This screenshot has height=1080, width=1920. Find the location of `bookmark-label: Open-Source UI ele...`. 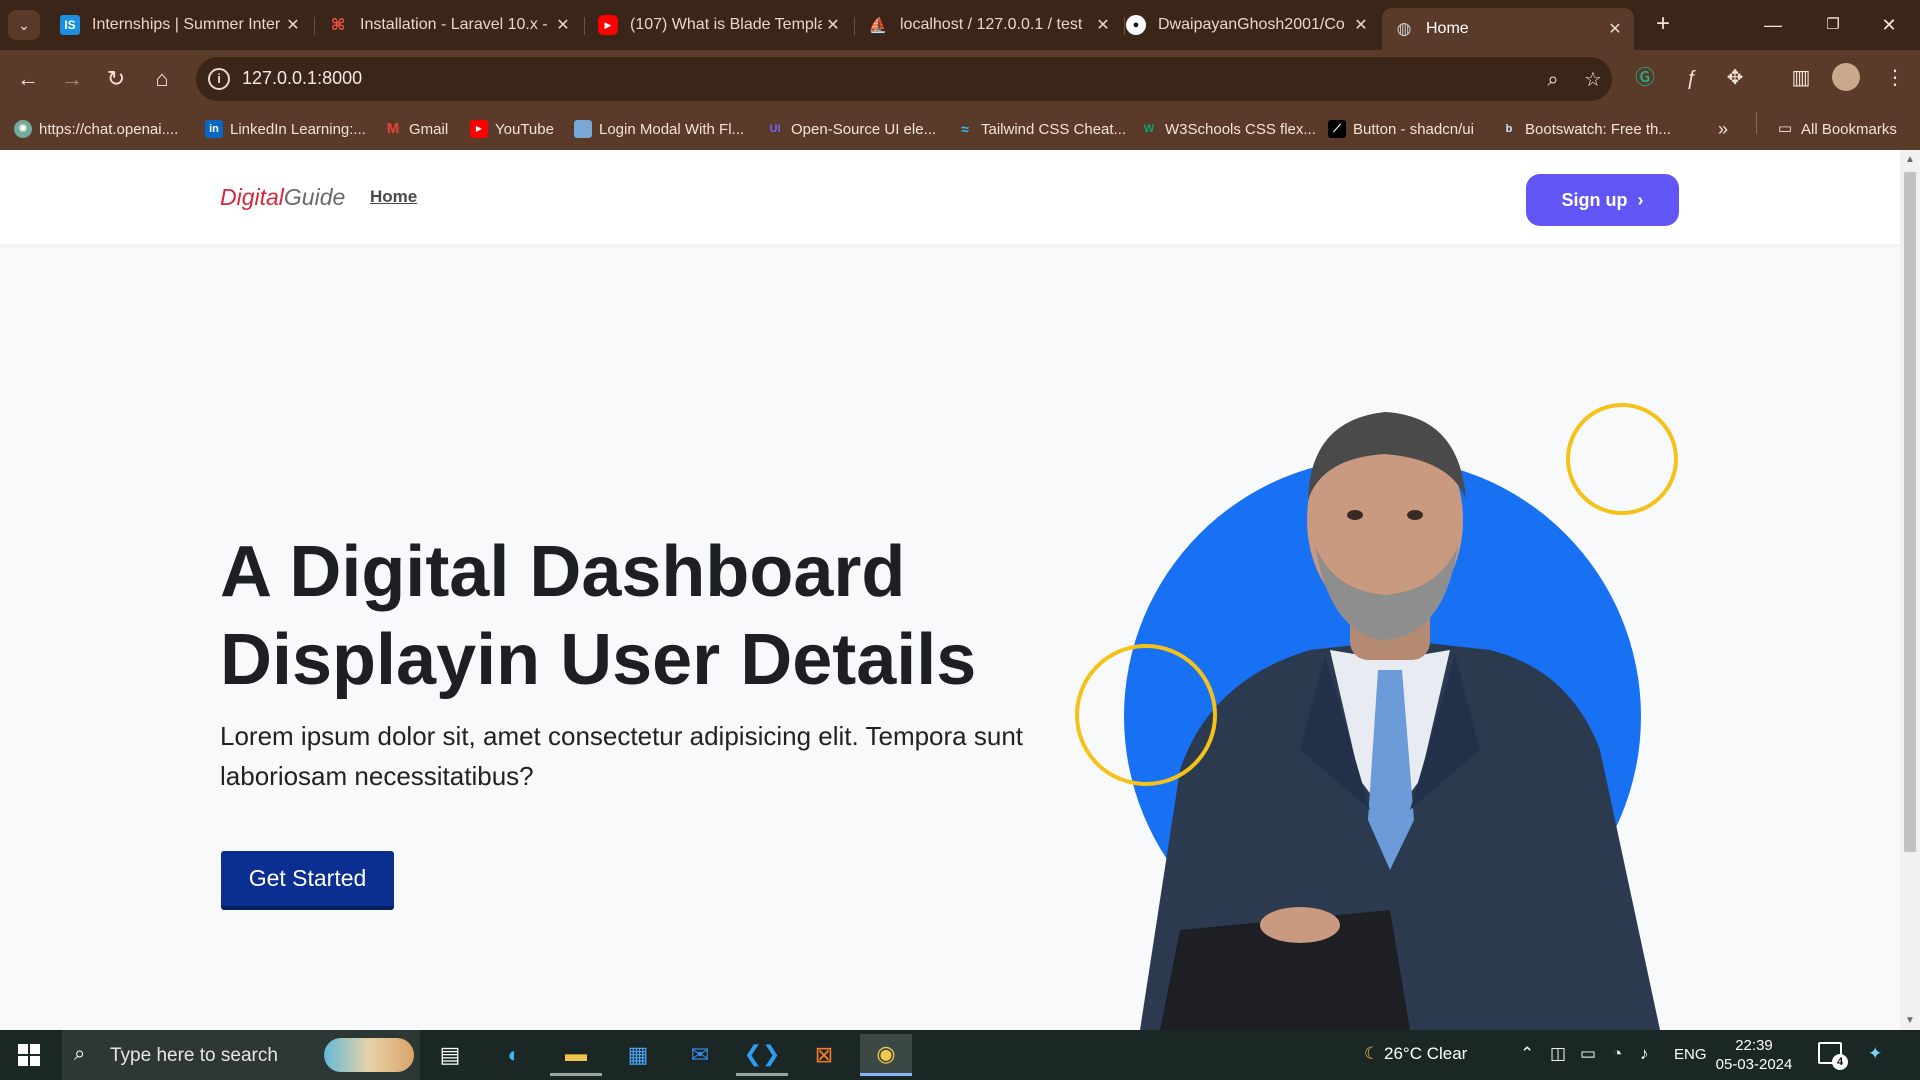

bookmark-label: Open-Source UI ele... is located at coordinates (864, 129).